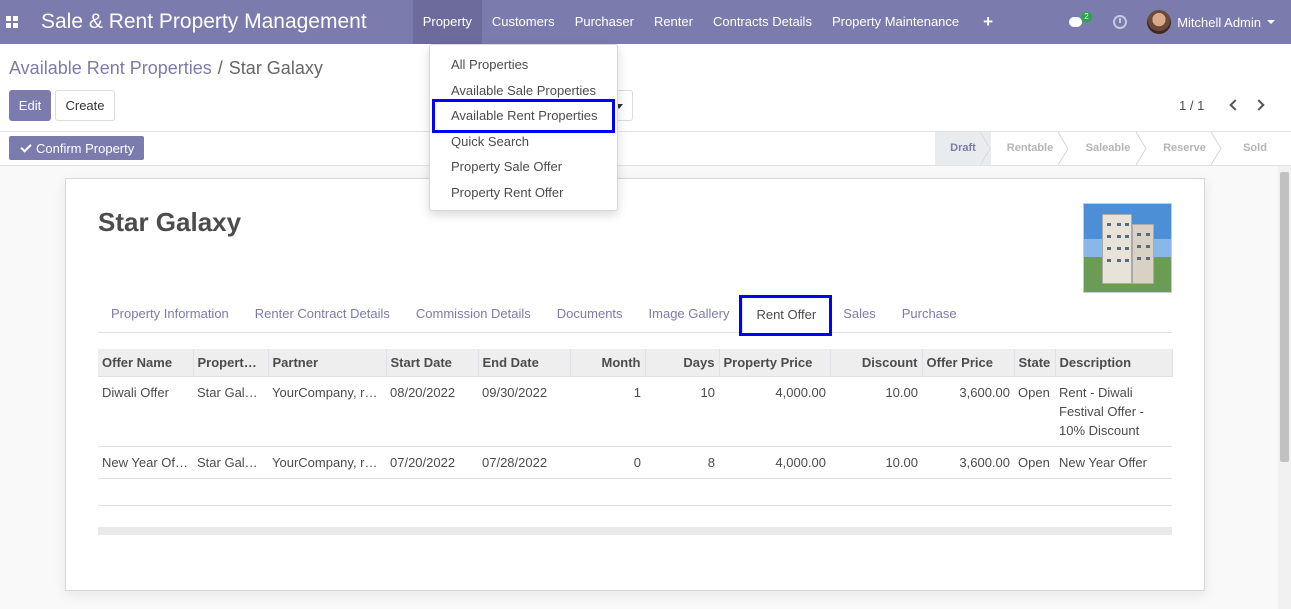  What do you see at coordinates (524, 462) in the screenshot?
I see `cell-end-date: 07/28/2022` at bounding box center [524, 462].